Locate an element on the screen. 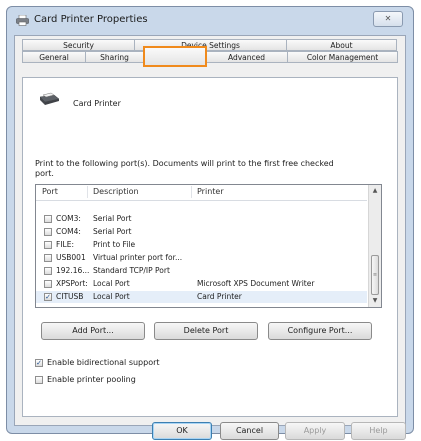 This screenshot has width=421, height=441. tab-label: General is located at coordinates (54, 57).